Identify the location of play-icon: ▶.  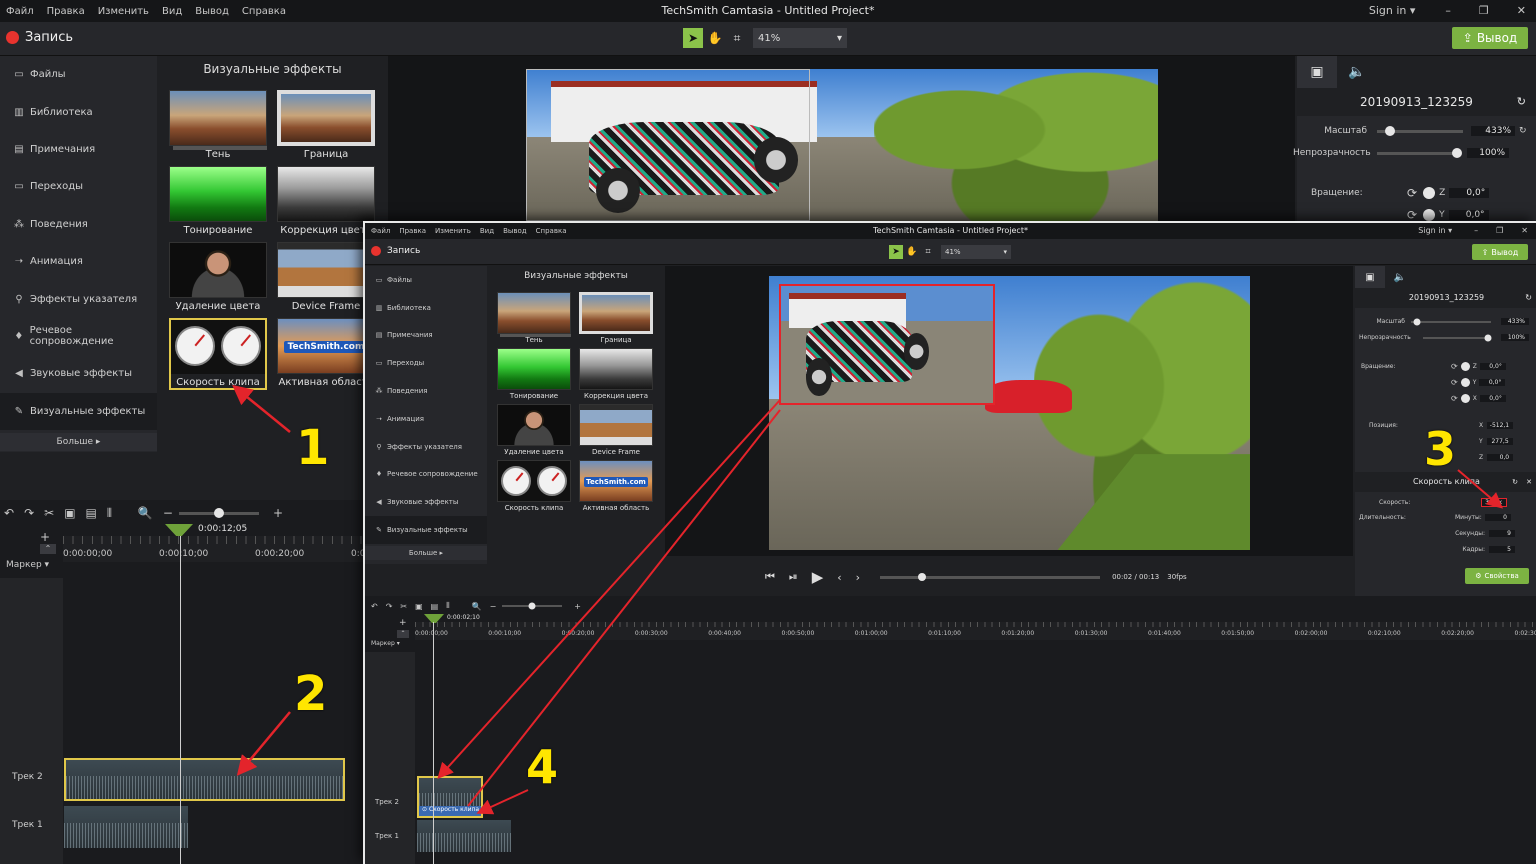
(818, 577).